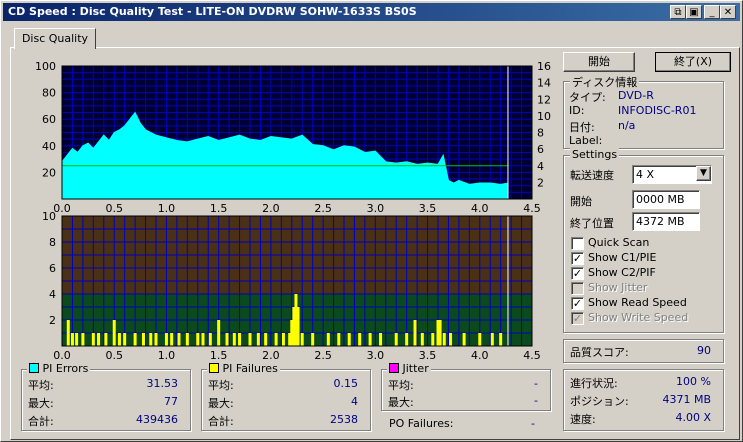 The image size is (743, 442). What do you see at coordinates (577, 110) in the screenshot?
I see `id-label: ID:` at bounding box center [577, 110].